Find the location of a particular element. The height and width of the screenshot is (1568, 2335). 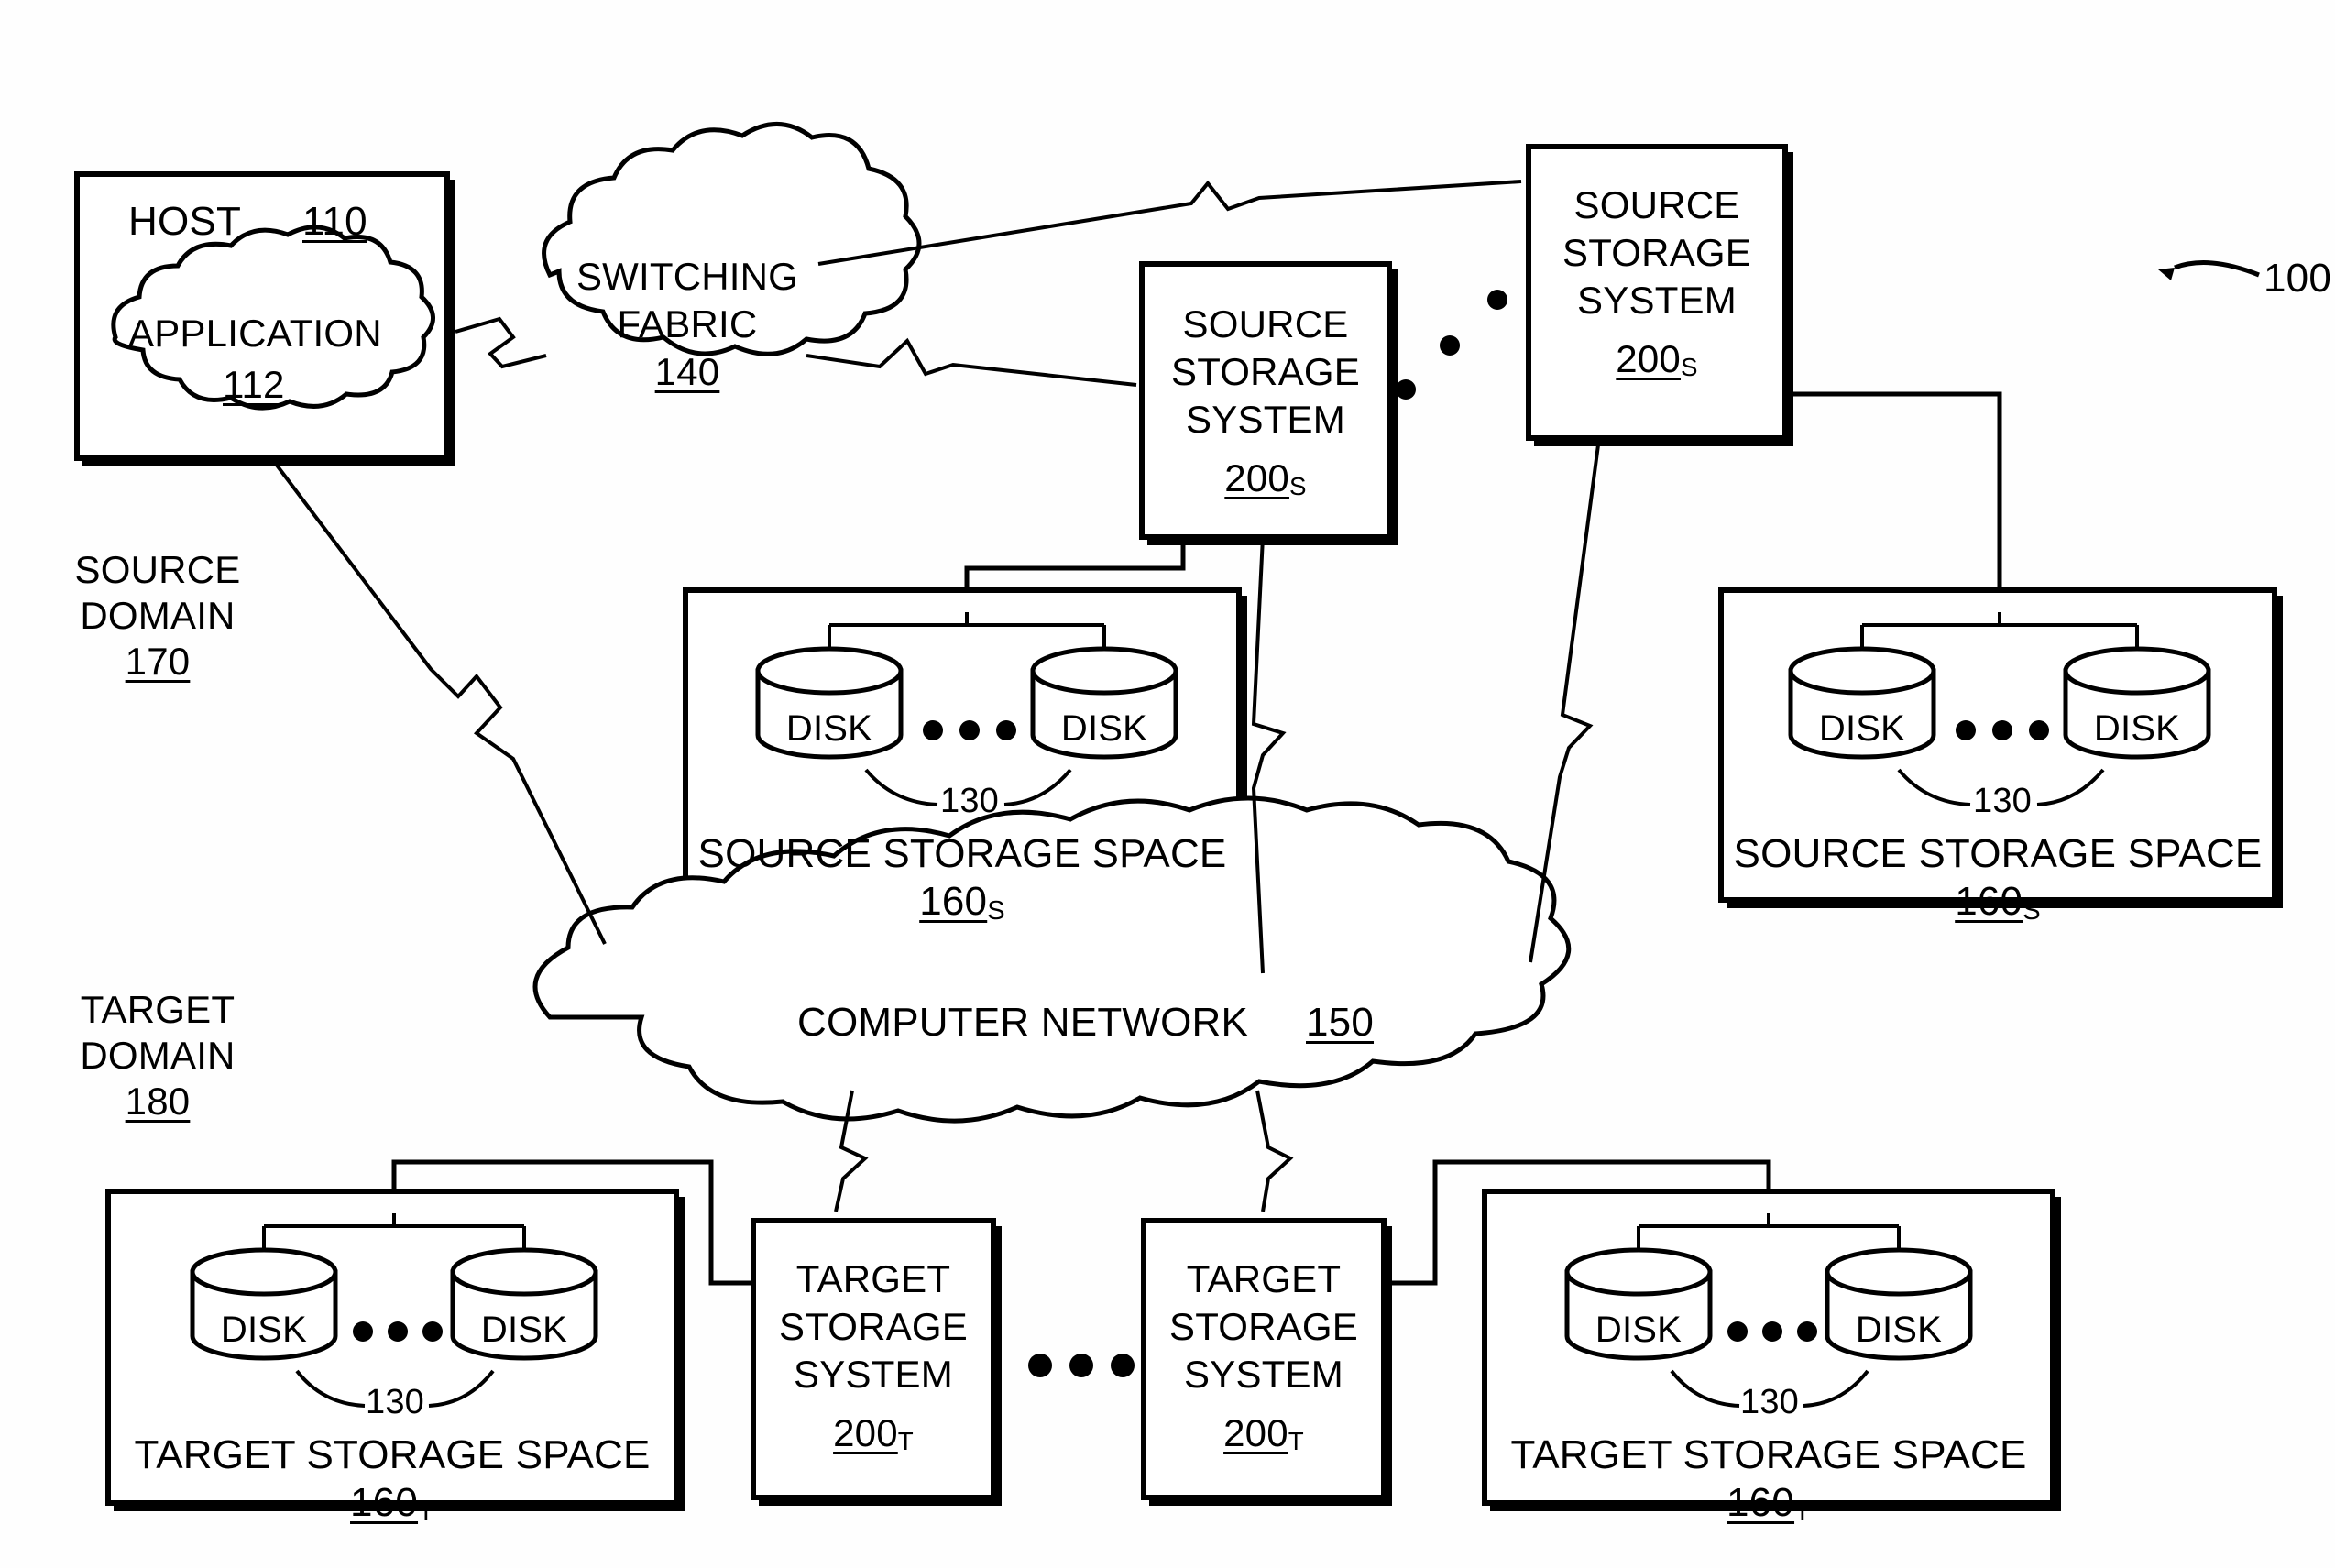

target-space-left-ref-sub: T is located at coordinates (426, 1512).